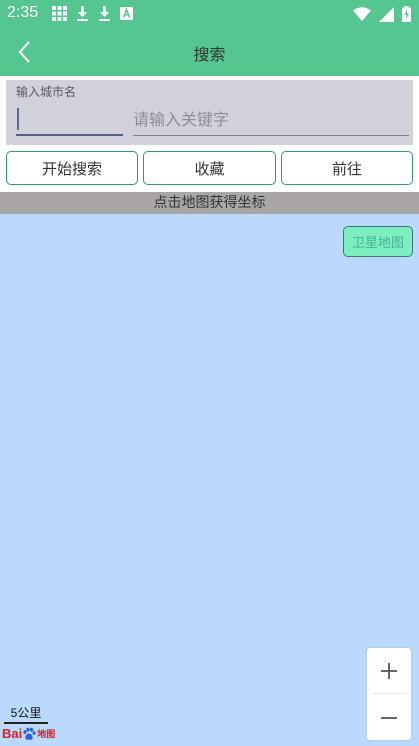 The image size is (419, 746). Describe the element at coordinates (347, 168) in the screenshot. I see `go-to-button: 前往` at that location.